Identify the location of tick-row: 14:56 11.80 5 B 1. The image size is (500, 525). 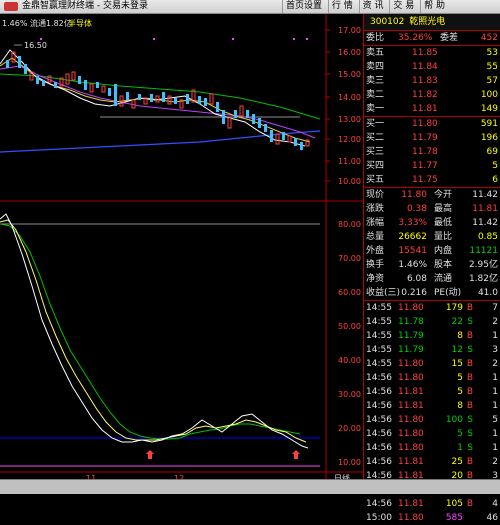
(432, 378).